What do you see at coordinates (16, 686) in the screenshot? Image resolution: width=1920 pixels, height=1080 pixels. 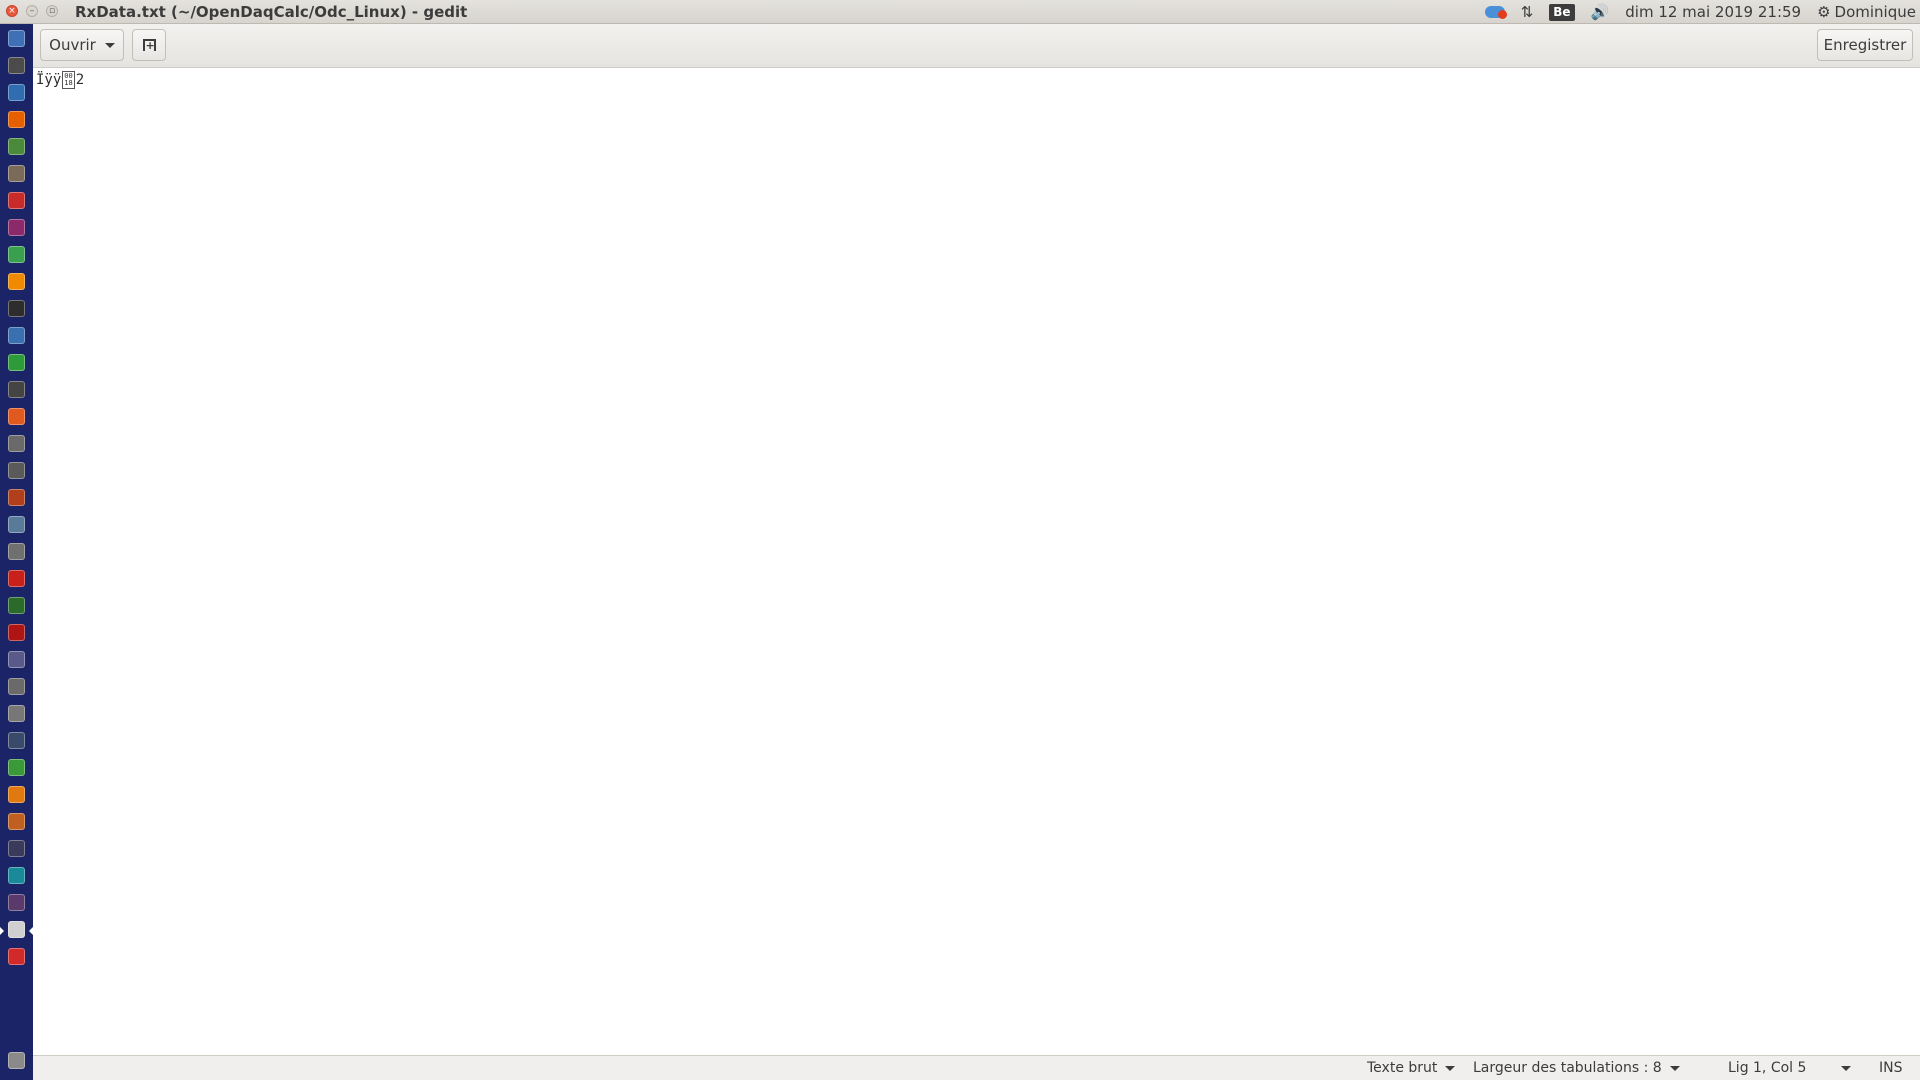 I see `cloud-app-icon` at bounding box center [16, 686].